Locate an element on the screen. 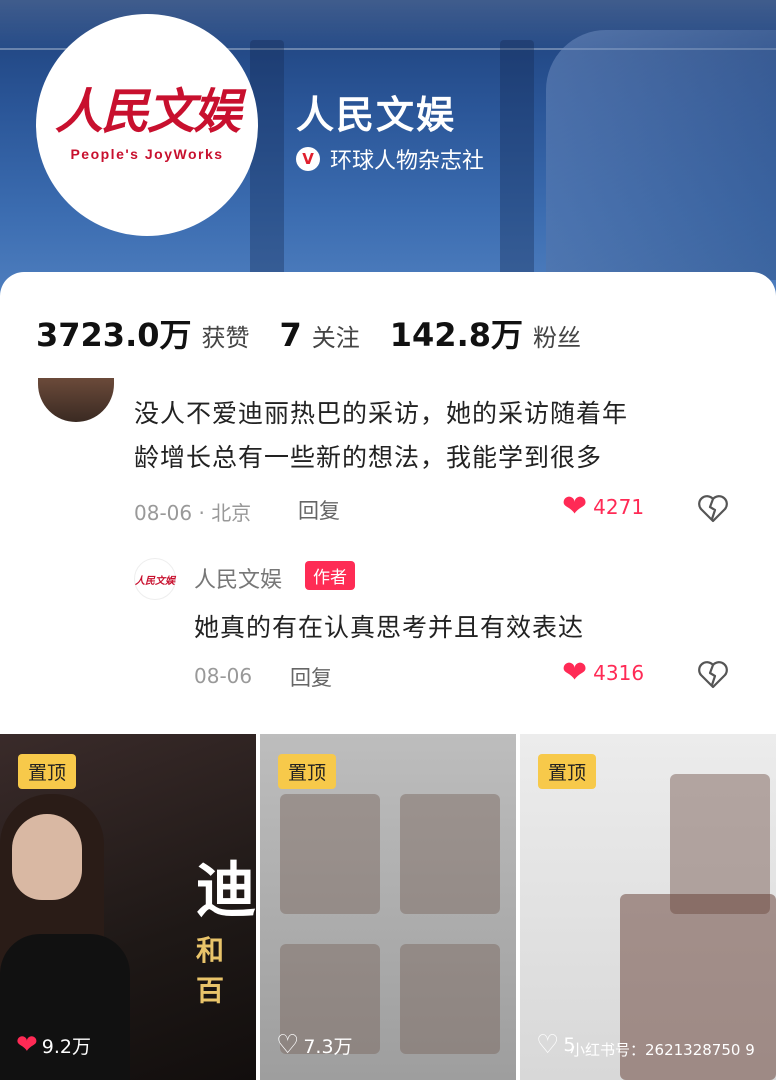 The height and width of the screenshot is (1080, 776). thumbnail-face is located at coordinates (47, 857).